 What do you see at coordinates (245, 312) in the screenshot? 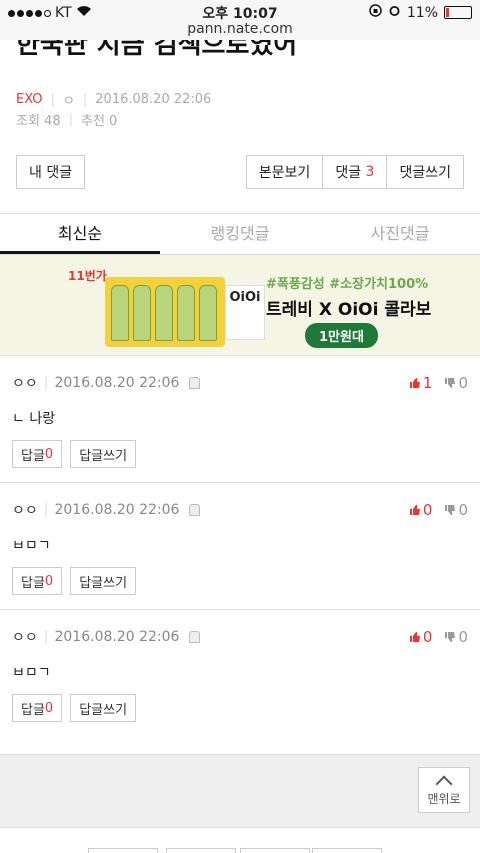
I see `ad-bag-image: OiOi` at bounding box center [245, 312].